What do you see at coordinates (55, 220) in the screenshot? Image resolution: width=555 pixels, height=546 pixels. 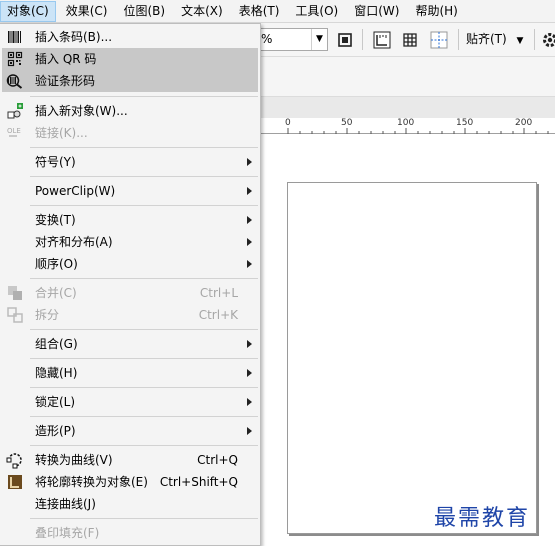 I see `menu-item-label: 变换(T)` at bounding box center [55, 220].